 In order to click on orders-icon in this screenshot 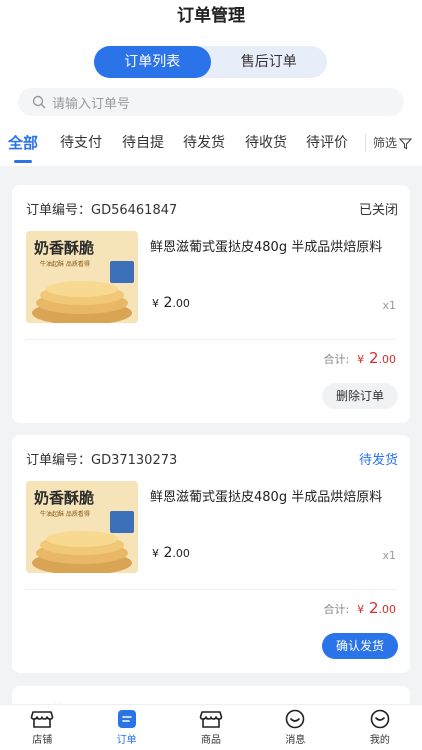, I will do `click(126, 719)`.